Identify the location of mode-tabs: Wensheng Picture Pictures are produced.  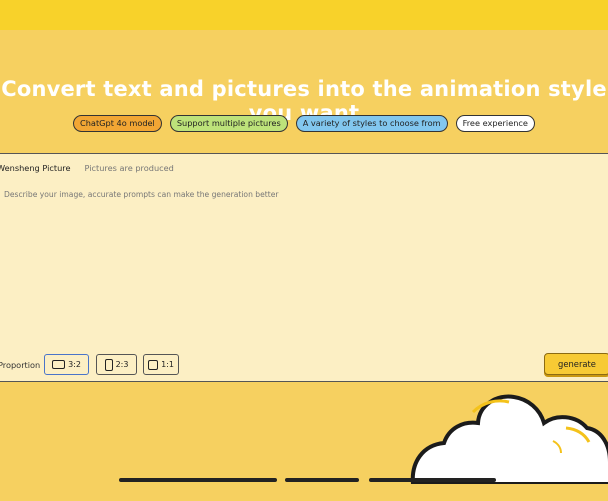
(87, 168).